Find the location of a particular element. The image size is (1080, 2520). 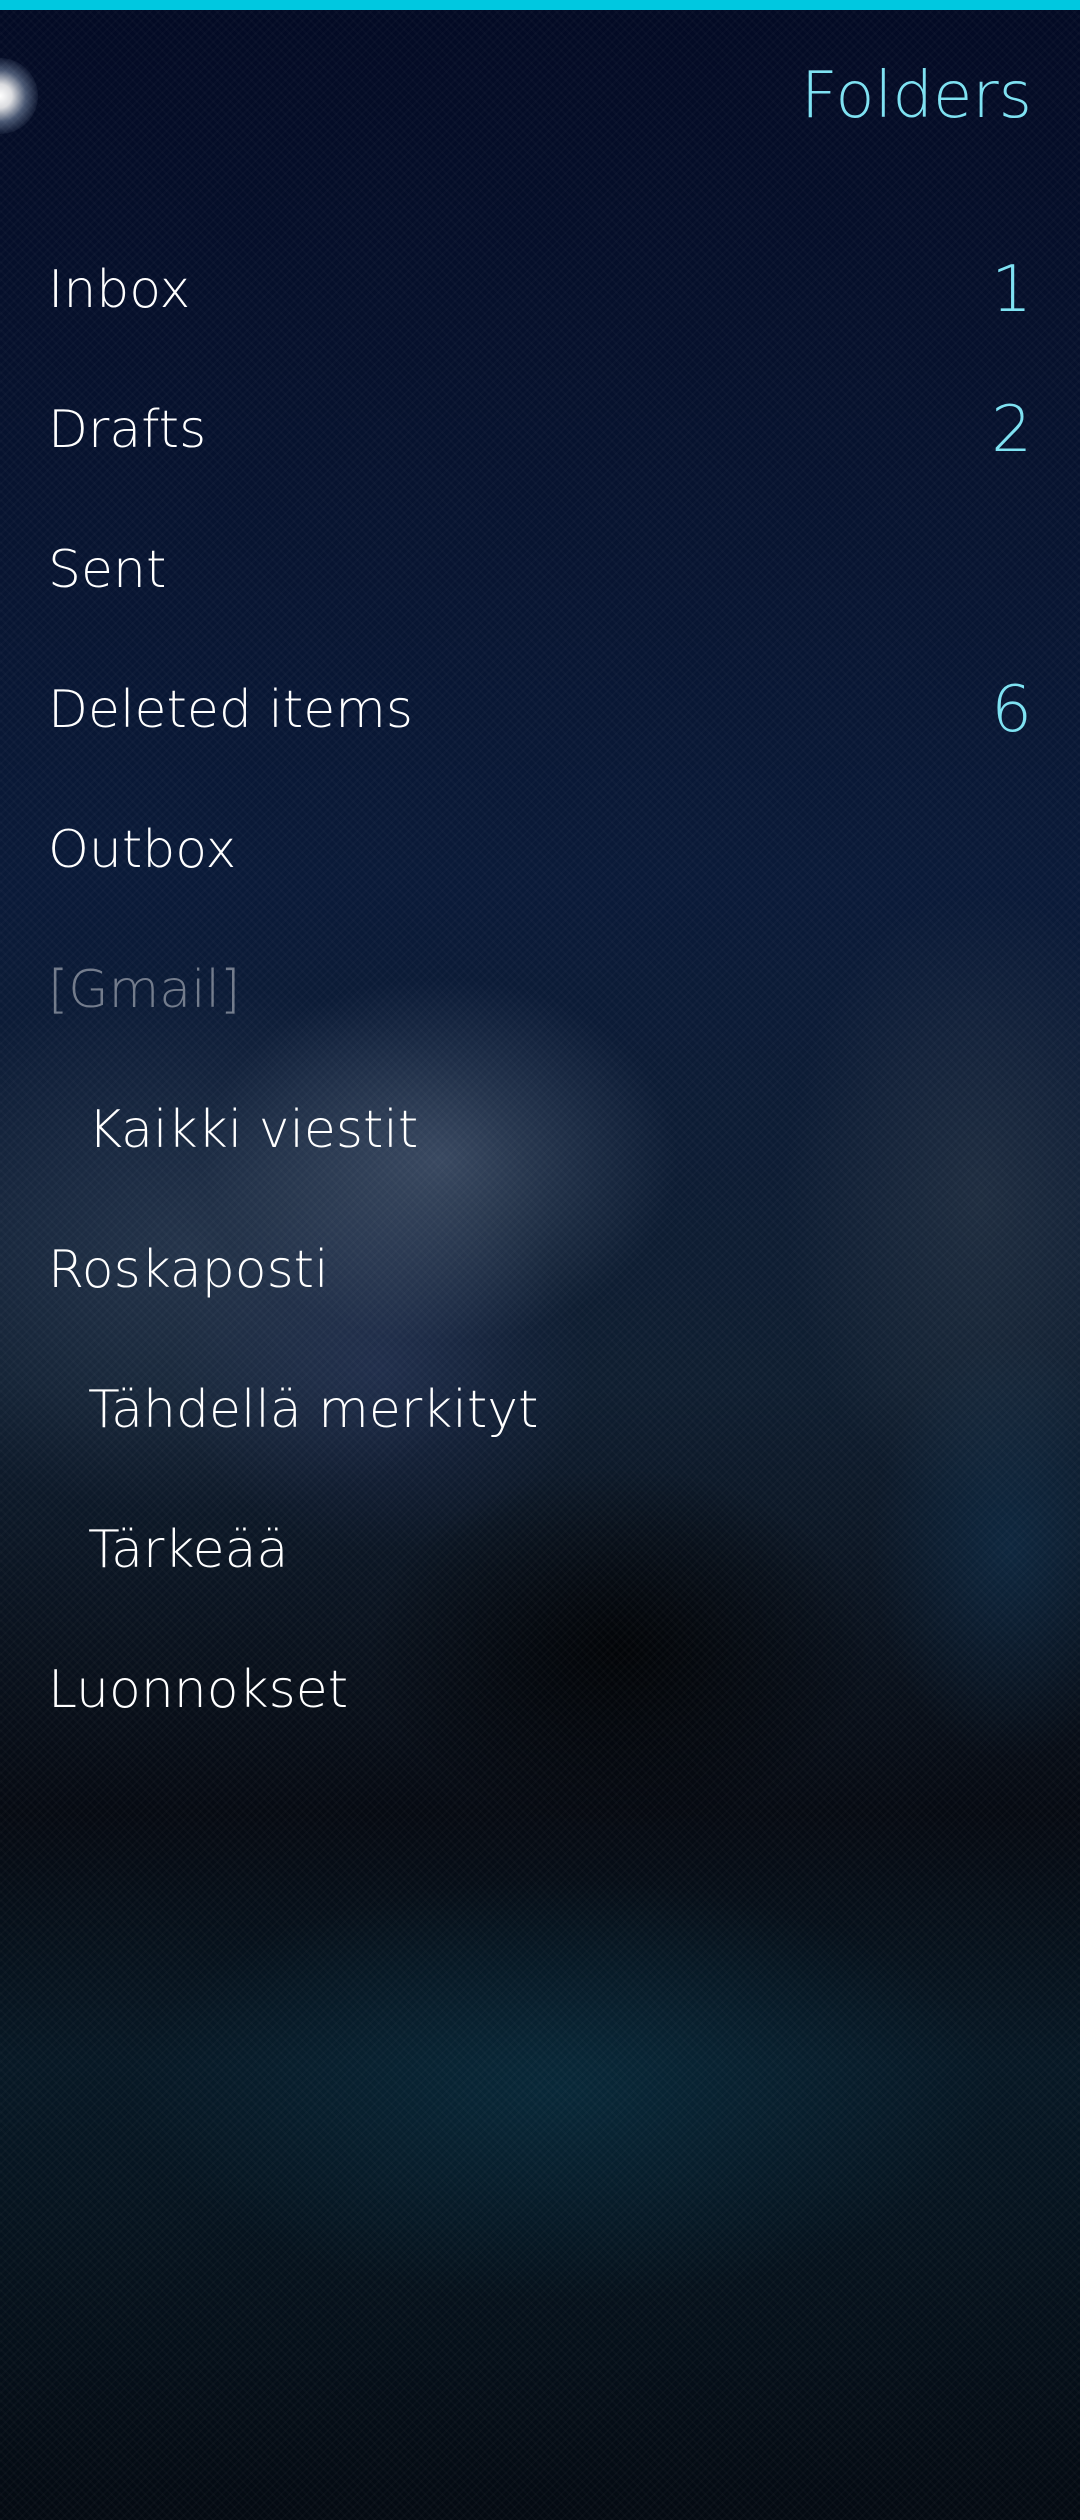

folder-label: Inbox is located at coordinates (119, 290).